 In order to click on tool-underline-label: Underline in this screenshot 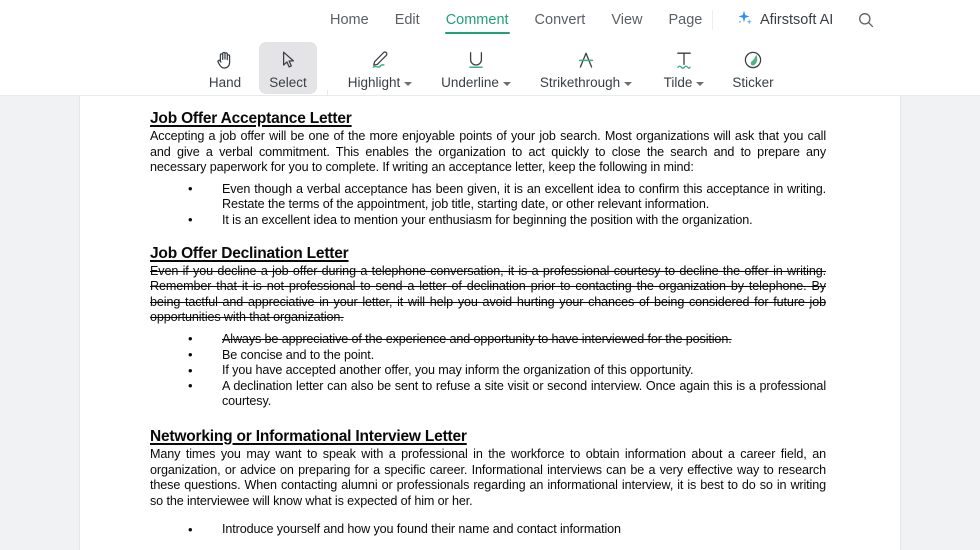, I will do `click(476, 82)`.